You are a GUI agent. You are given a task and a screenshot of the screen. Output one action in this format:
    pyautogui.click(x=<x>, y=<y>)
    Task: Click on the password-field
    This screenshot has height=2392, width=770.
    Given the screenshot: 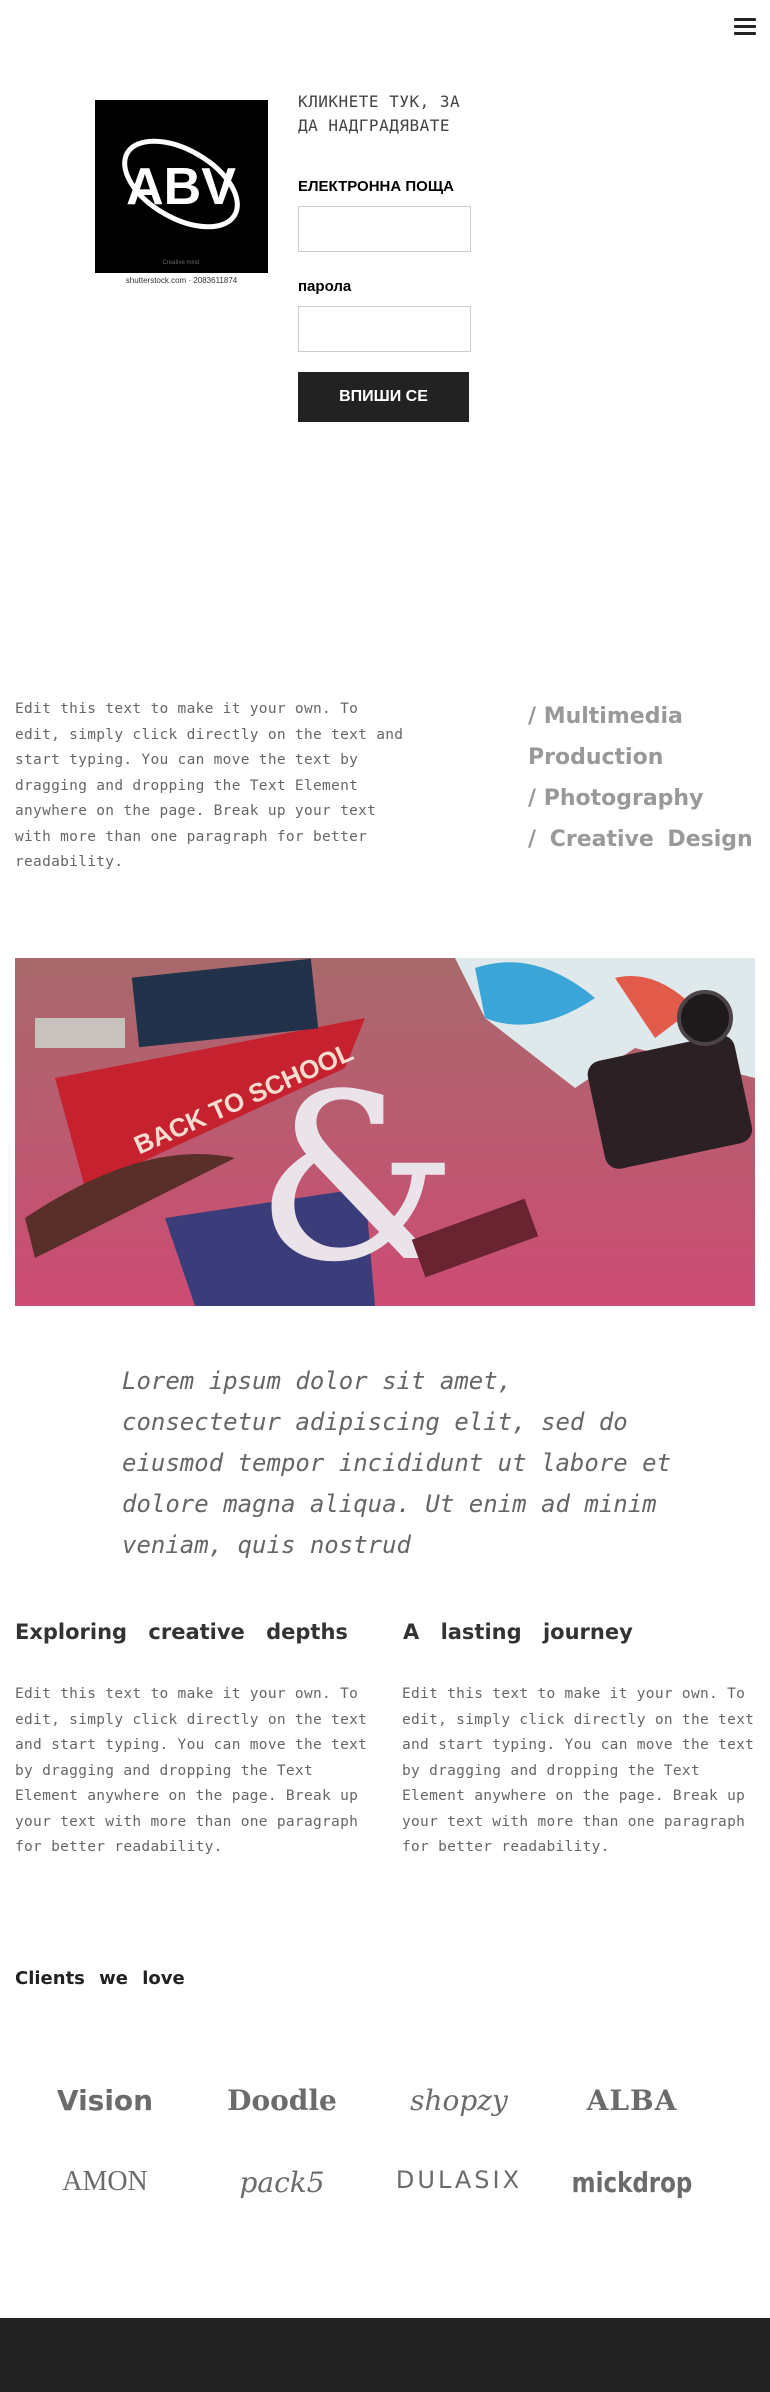 What is the action you would take?
    pyautogui.click(x=384, y=329)
    